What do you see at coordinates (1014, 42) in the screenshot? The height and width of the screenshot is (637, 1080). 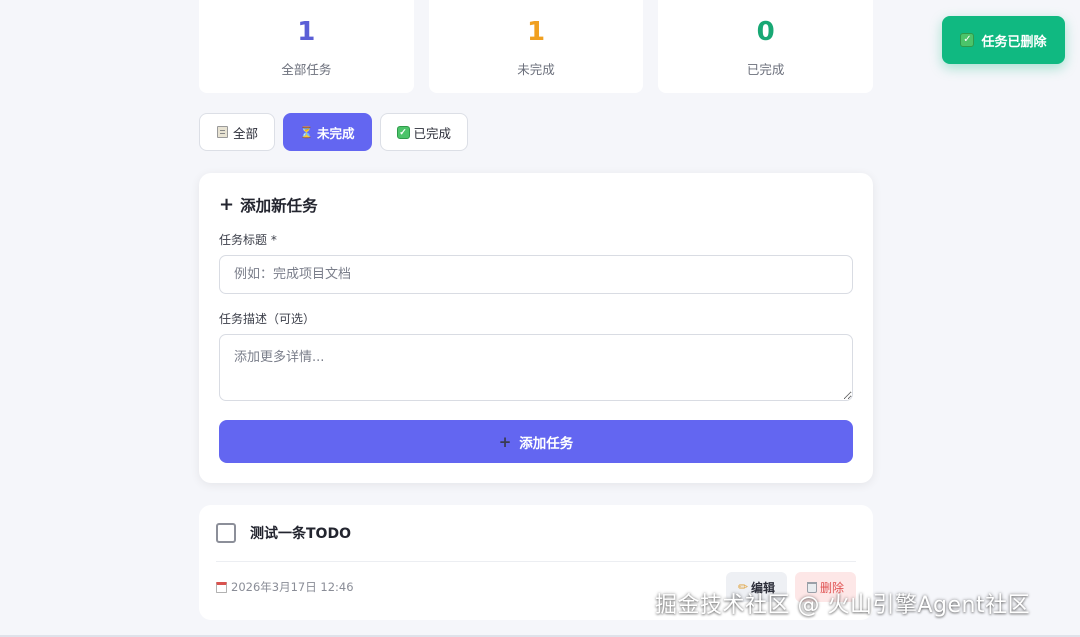 I see `toast-text: 任务已删除` at bounding box center [1014, 42].